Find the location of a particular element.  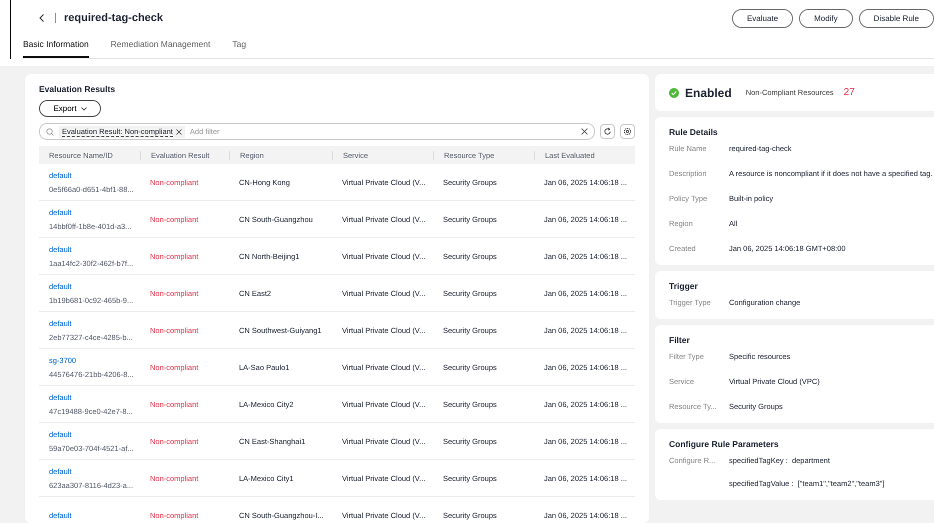

section-title: Filter is located at coordinates (680, 340).